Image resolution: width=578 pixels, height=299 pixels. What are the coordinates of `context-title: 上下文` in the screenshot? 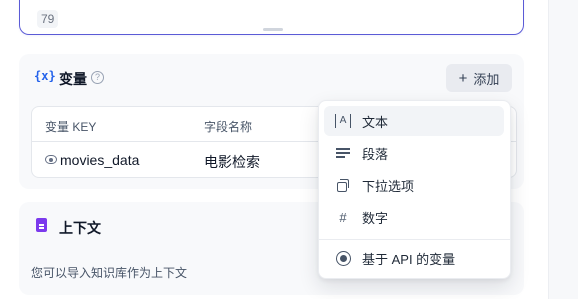 It's located at (80, 228).